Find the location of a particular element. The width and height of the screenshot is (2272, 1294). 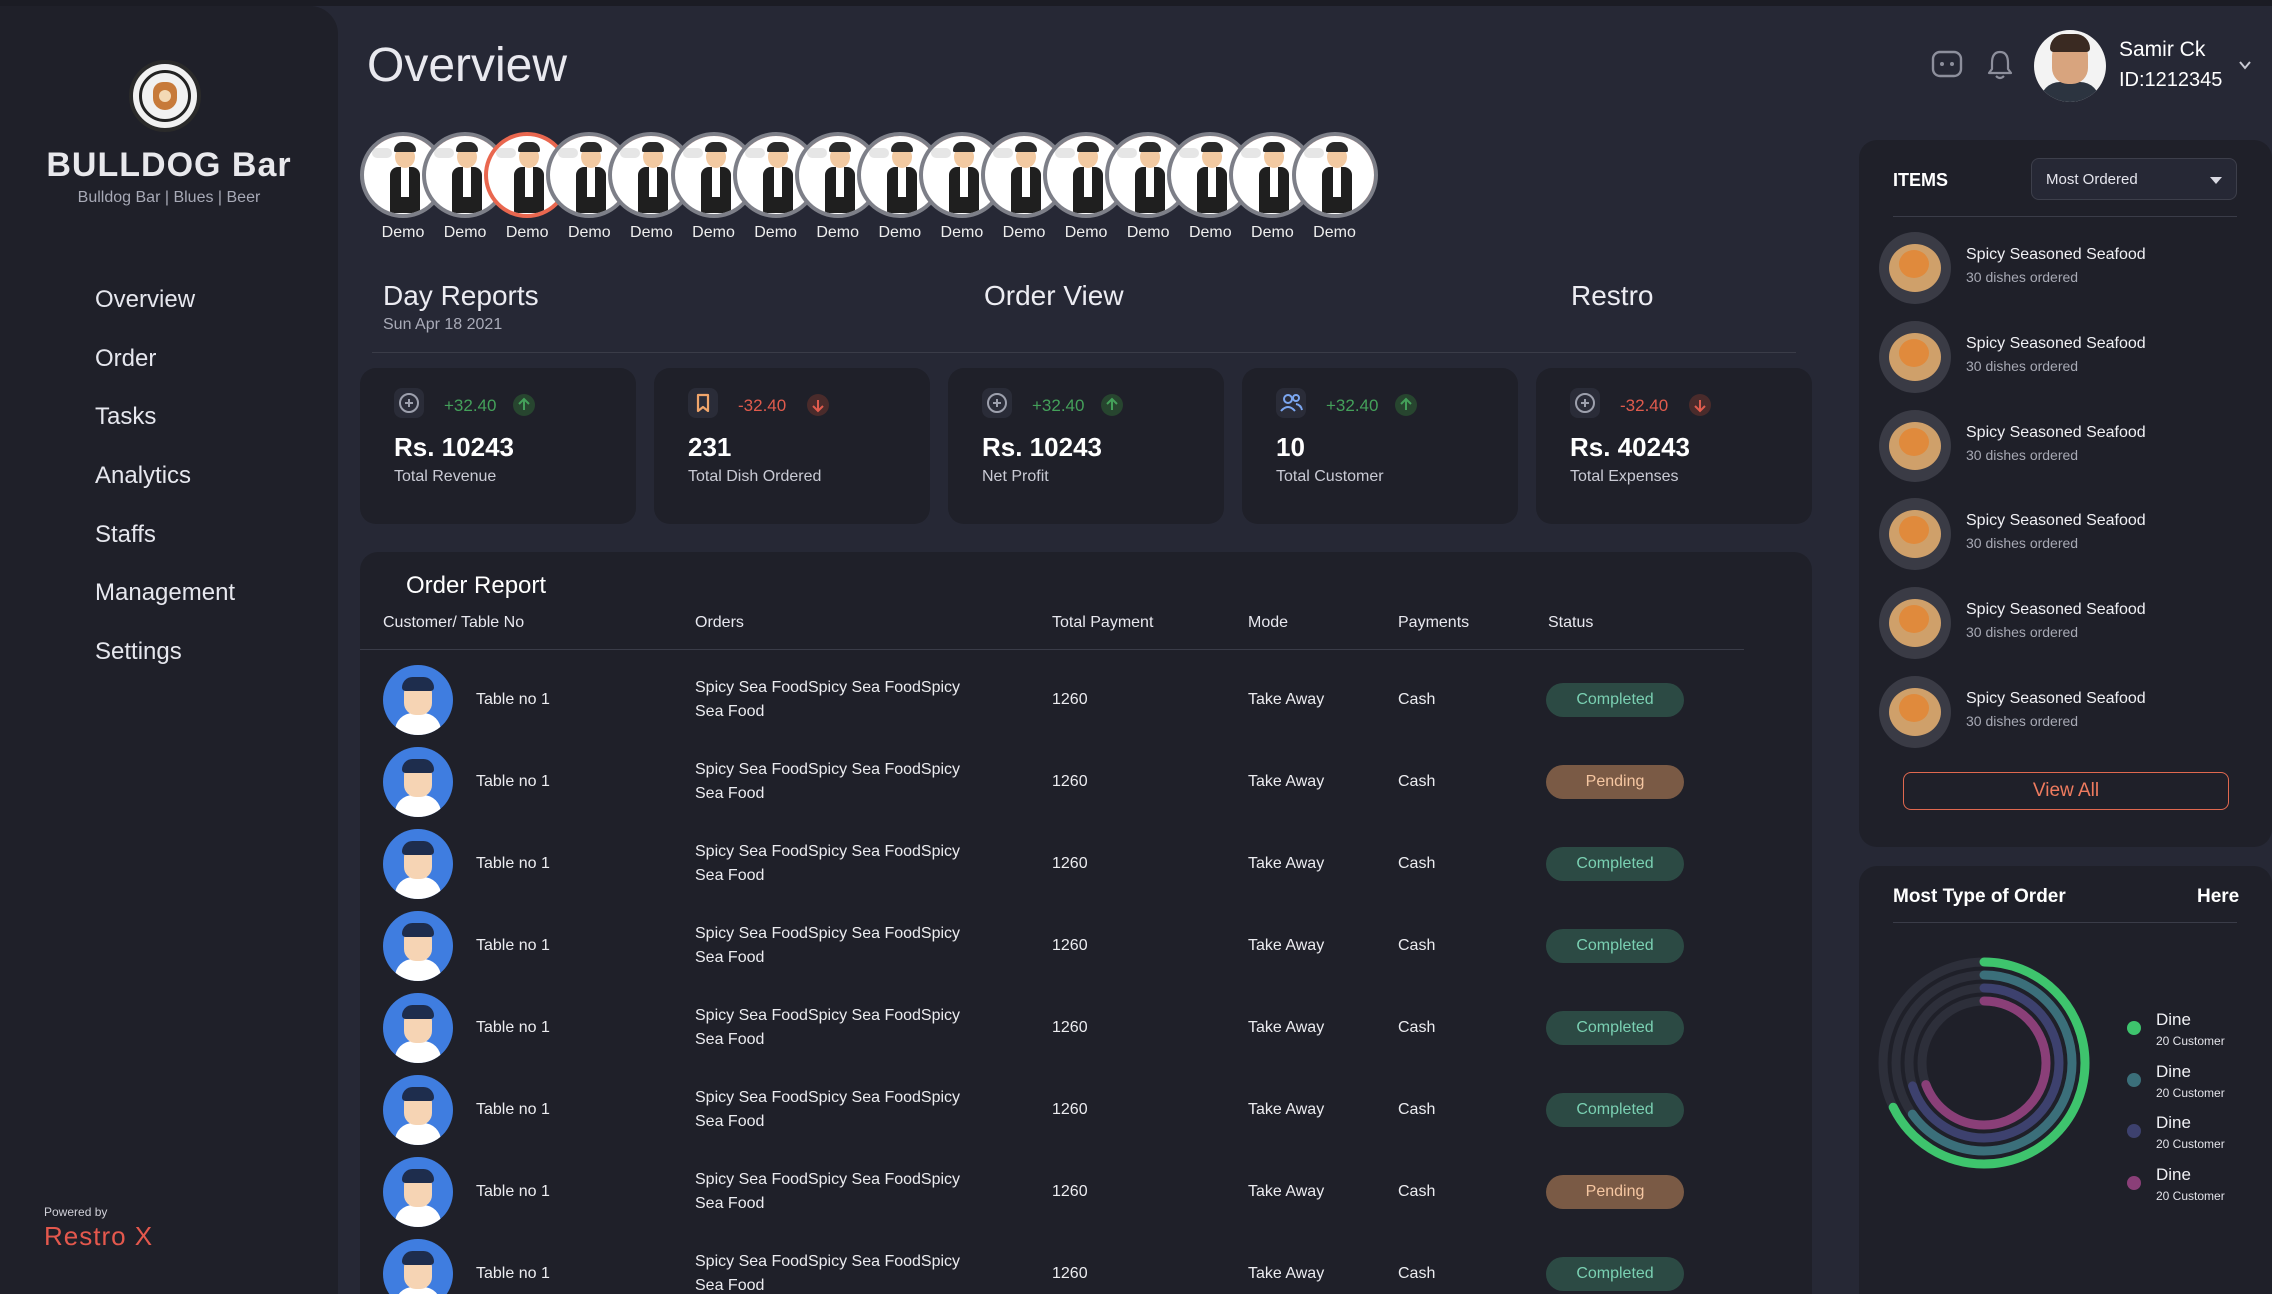

stat-delta: +32.40 is located at coordinates (1352, 405).